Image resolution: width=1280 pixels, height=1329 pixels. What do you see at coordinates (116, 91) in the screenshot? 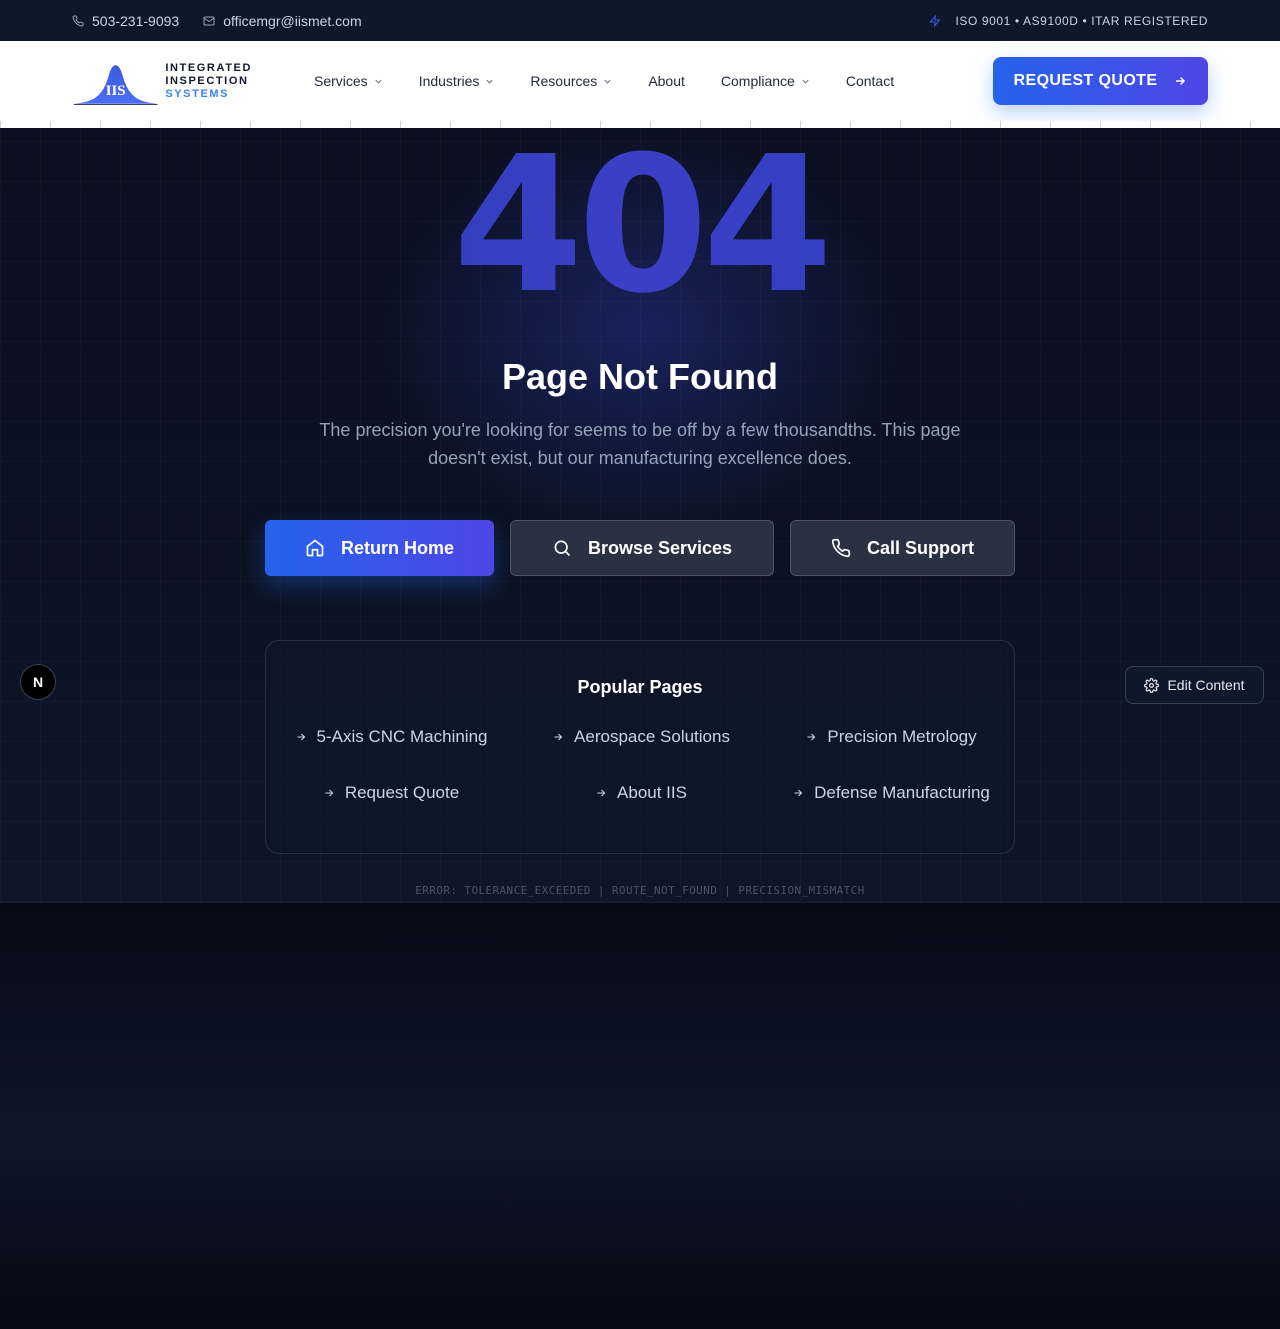
I see `logo-mark: IIS` at bounding box center [116, 91].